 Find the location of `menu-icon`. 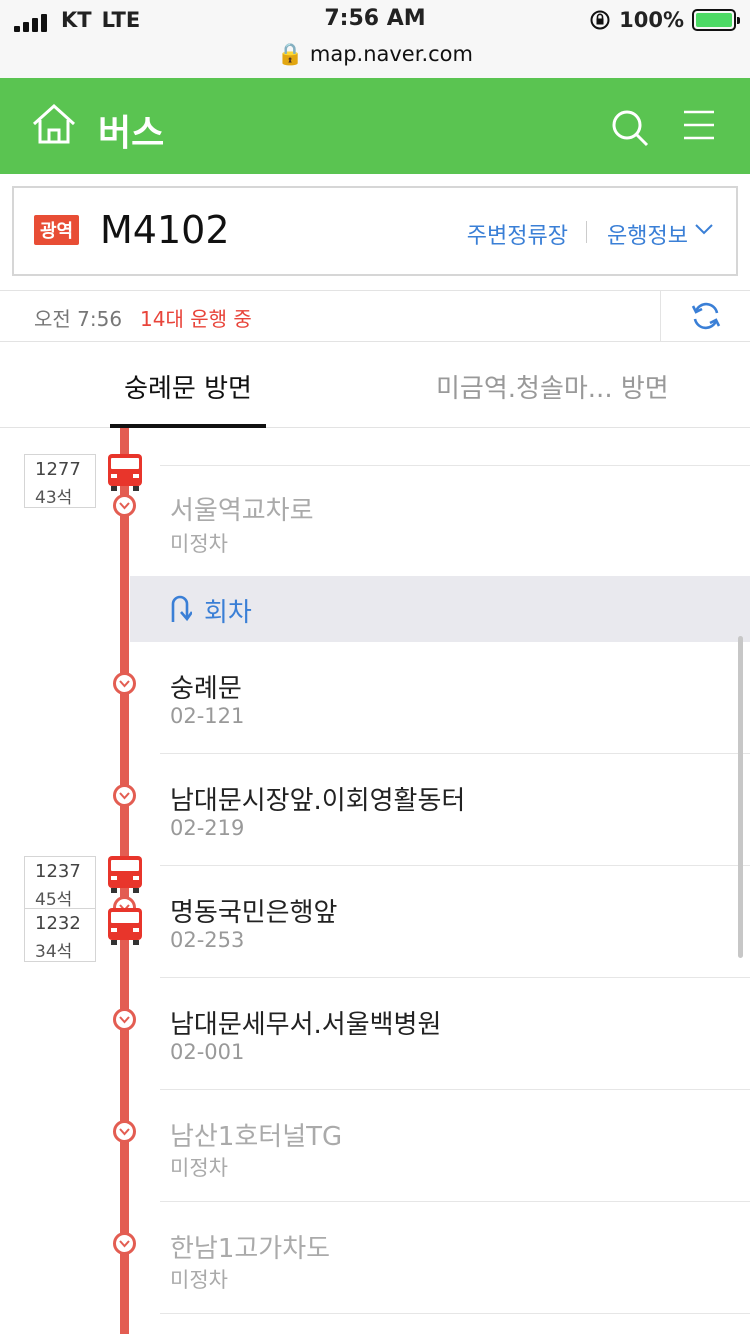

menu-icon is located at coordinates (699, 125).